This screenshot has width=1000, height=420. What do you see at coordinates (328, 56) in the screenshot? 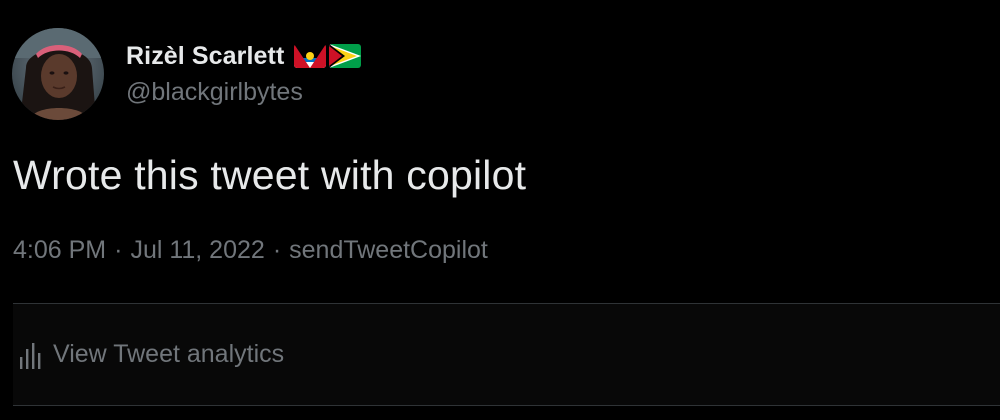
I see `author-flags` at bounding box center [328, 56].